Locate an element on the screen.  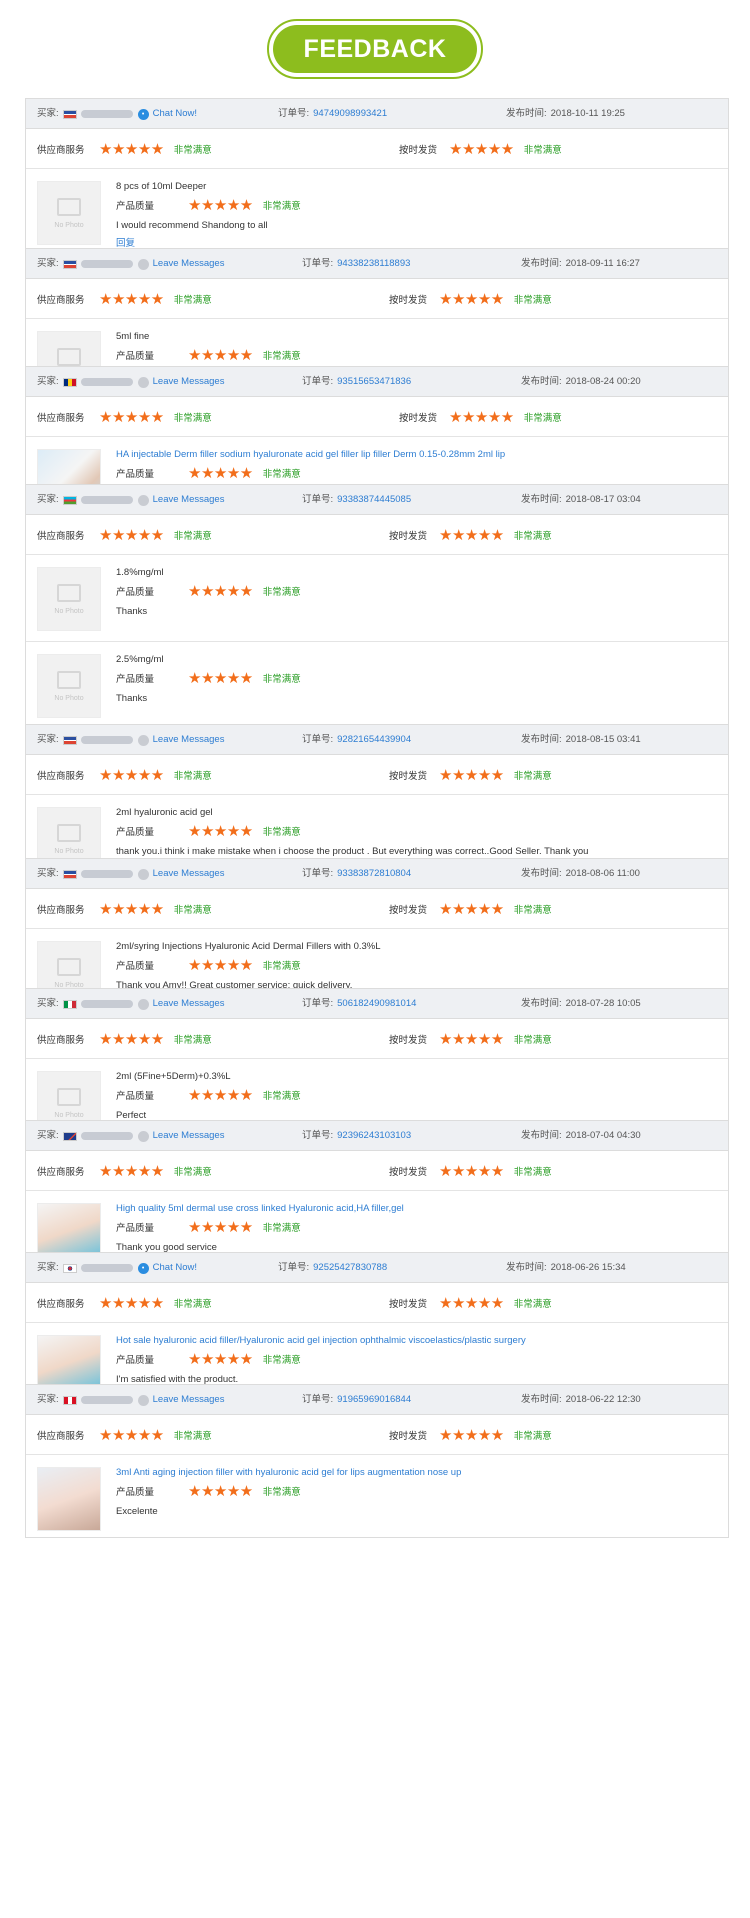
order-number-link: 506182490981014 is located at coordinates (376, 1003).